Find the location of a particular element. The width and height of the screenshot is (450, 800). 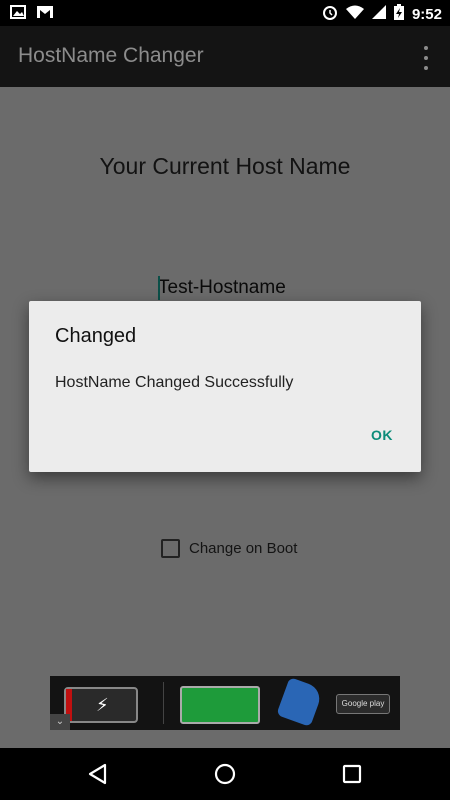

more-vert-icon is located at coordinates (426, 58).